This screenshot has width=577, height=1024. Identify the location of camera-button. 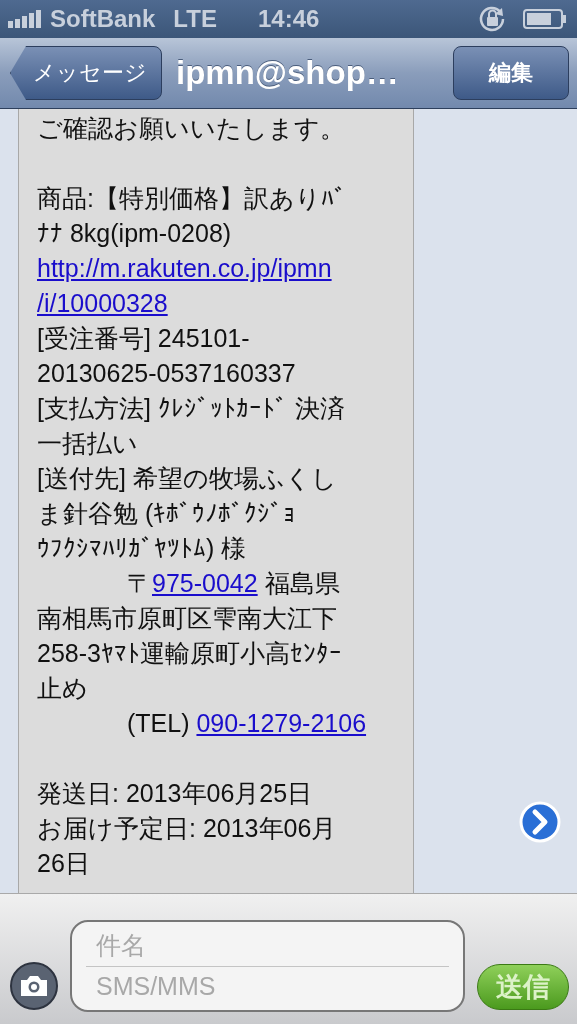
(34, 986).